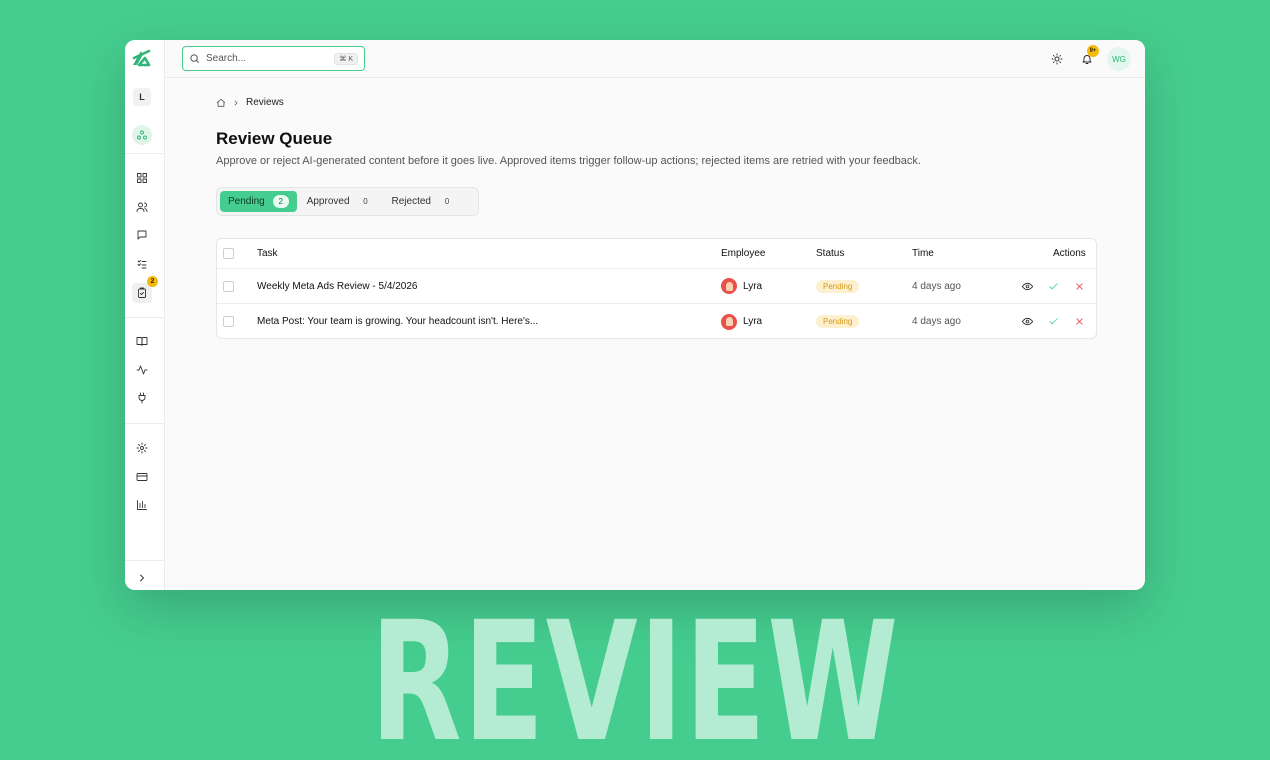 This screenshot has height=760, width=1270. What do you see at coordinates (656, 254) in the screenshot?
I see `table-header: Task Employee Status Time Actions` at bounding box center [656, 254].